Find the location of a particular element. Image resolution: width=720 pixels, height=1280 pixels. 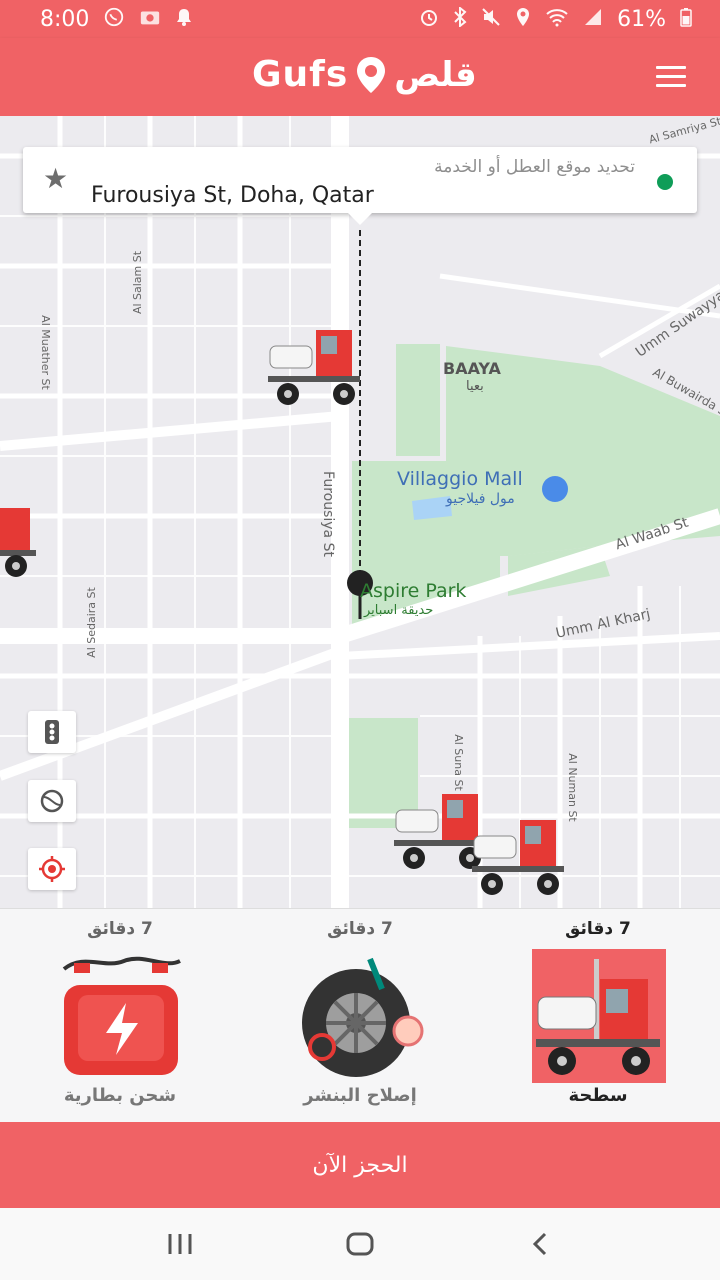

app-header: Gufs قلص is located at coordinates (360, 77).